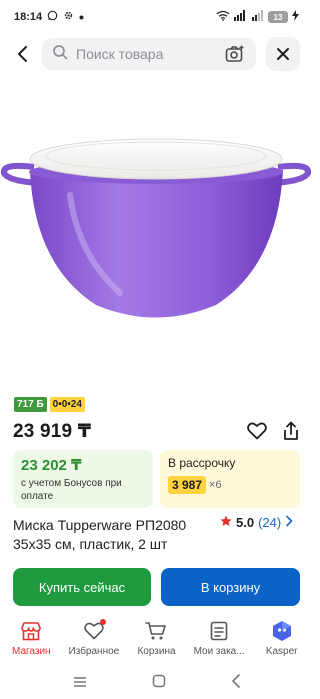 The image size is (320, 699). Describe the element at coordinates (71, 490) in the screenshot. I see `bonus-note: с учетом Бонусов при оплате` at that location.